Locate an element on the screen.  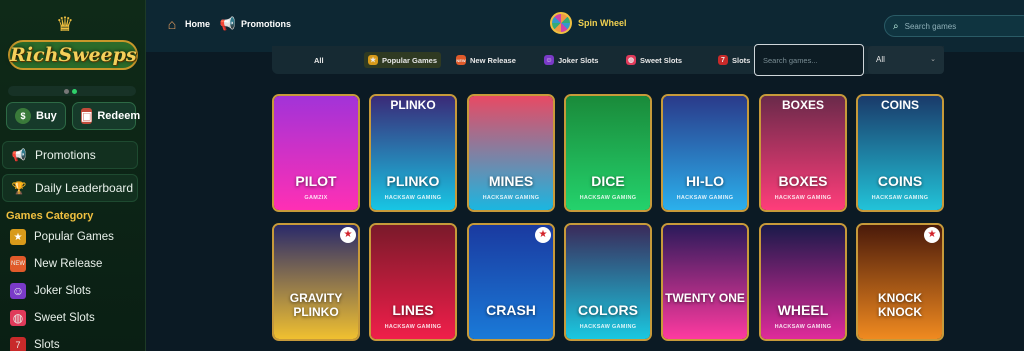
tab-slots: 7 Slots is located at coordinates (734, 60).